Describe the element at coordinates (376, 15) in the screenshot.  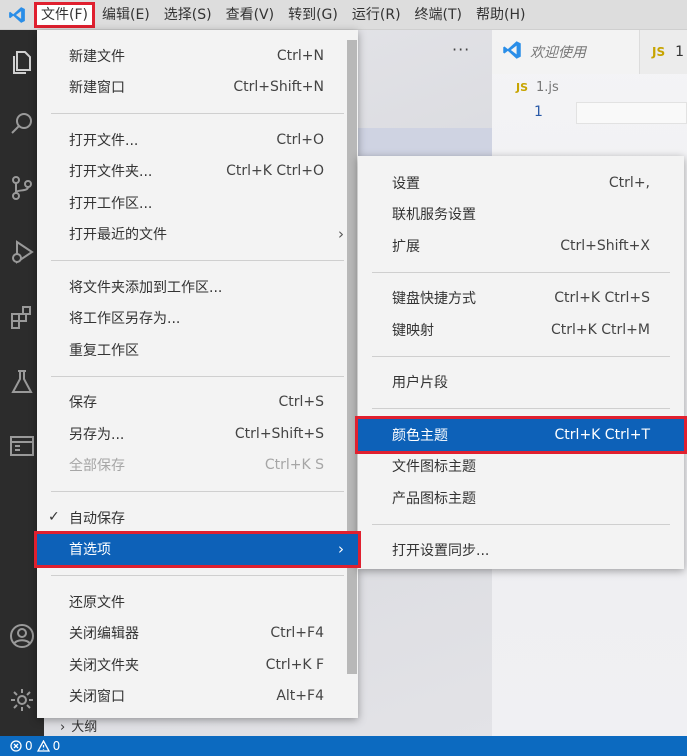
I see `menu-run: 运行(R)` at that location.